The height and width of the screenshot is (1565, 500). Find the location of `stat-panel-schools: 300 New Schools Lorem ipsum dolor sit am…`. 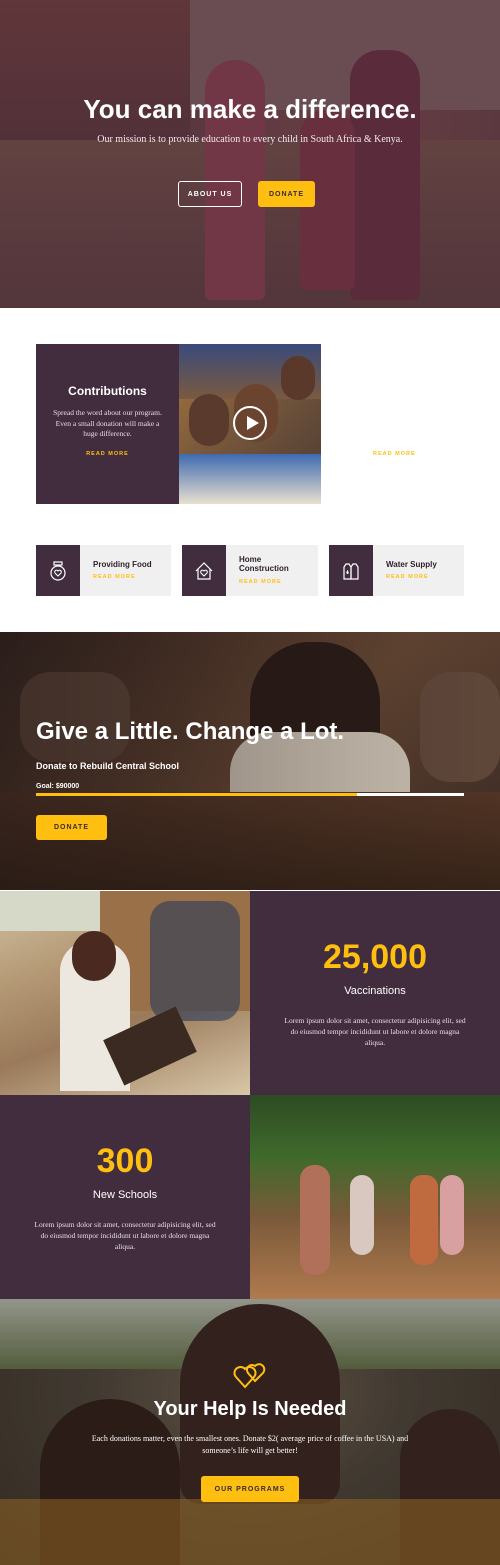

stat-panel-schools: 300 New Schools Lorem ipsum dolor sit am… is located at coordinates (125, 1197).